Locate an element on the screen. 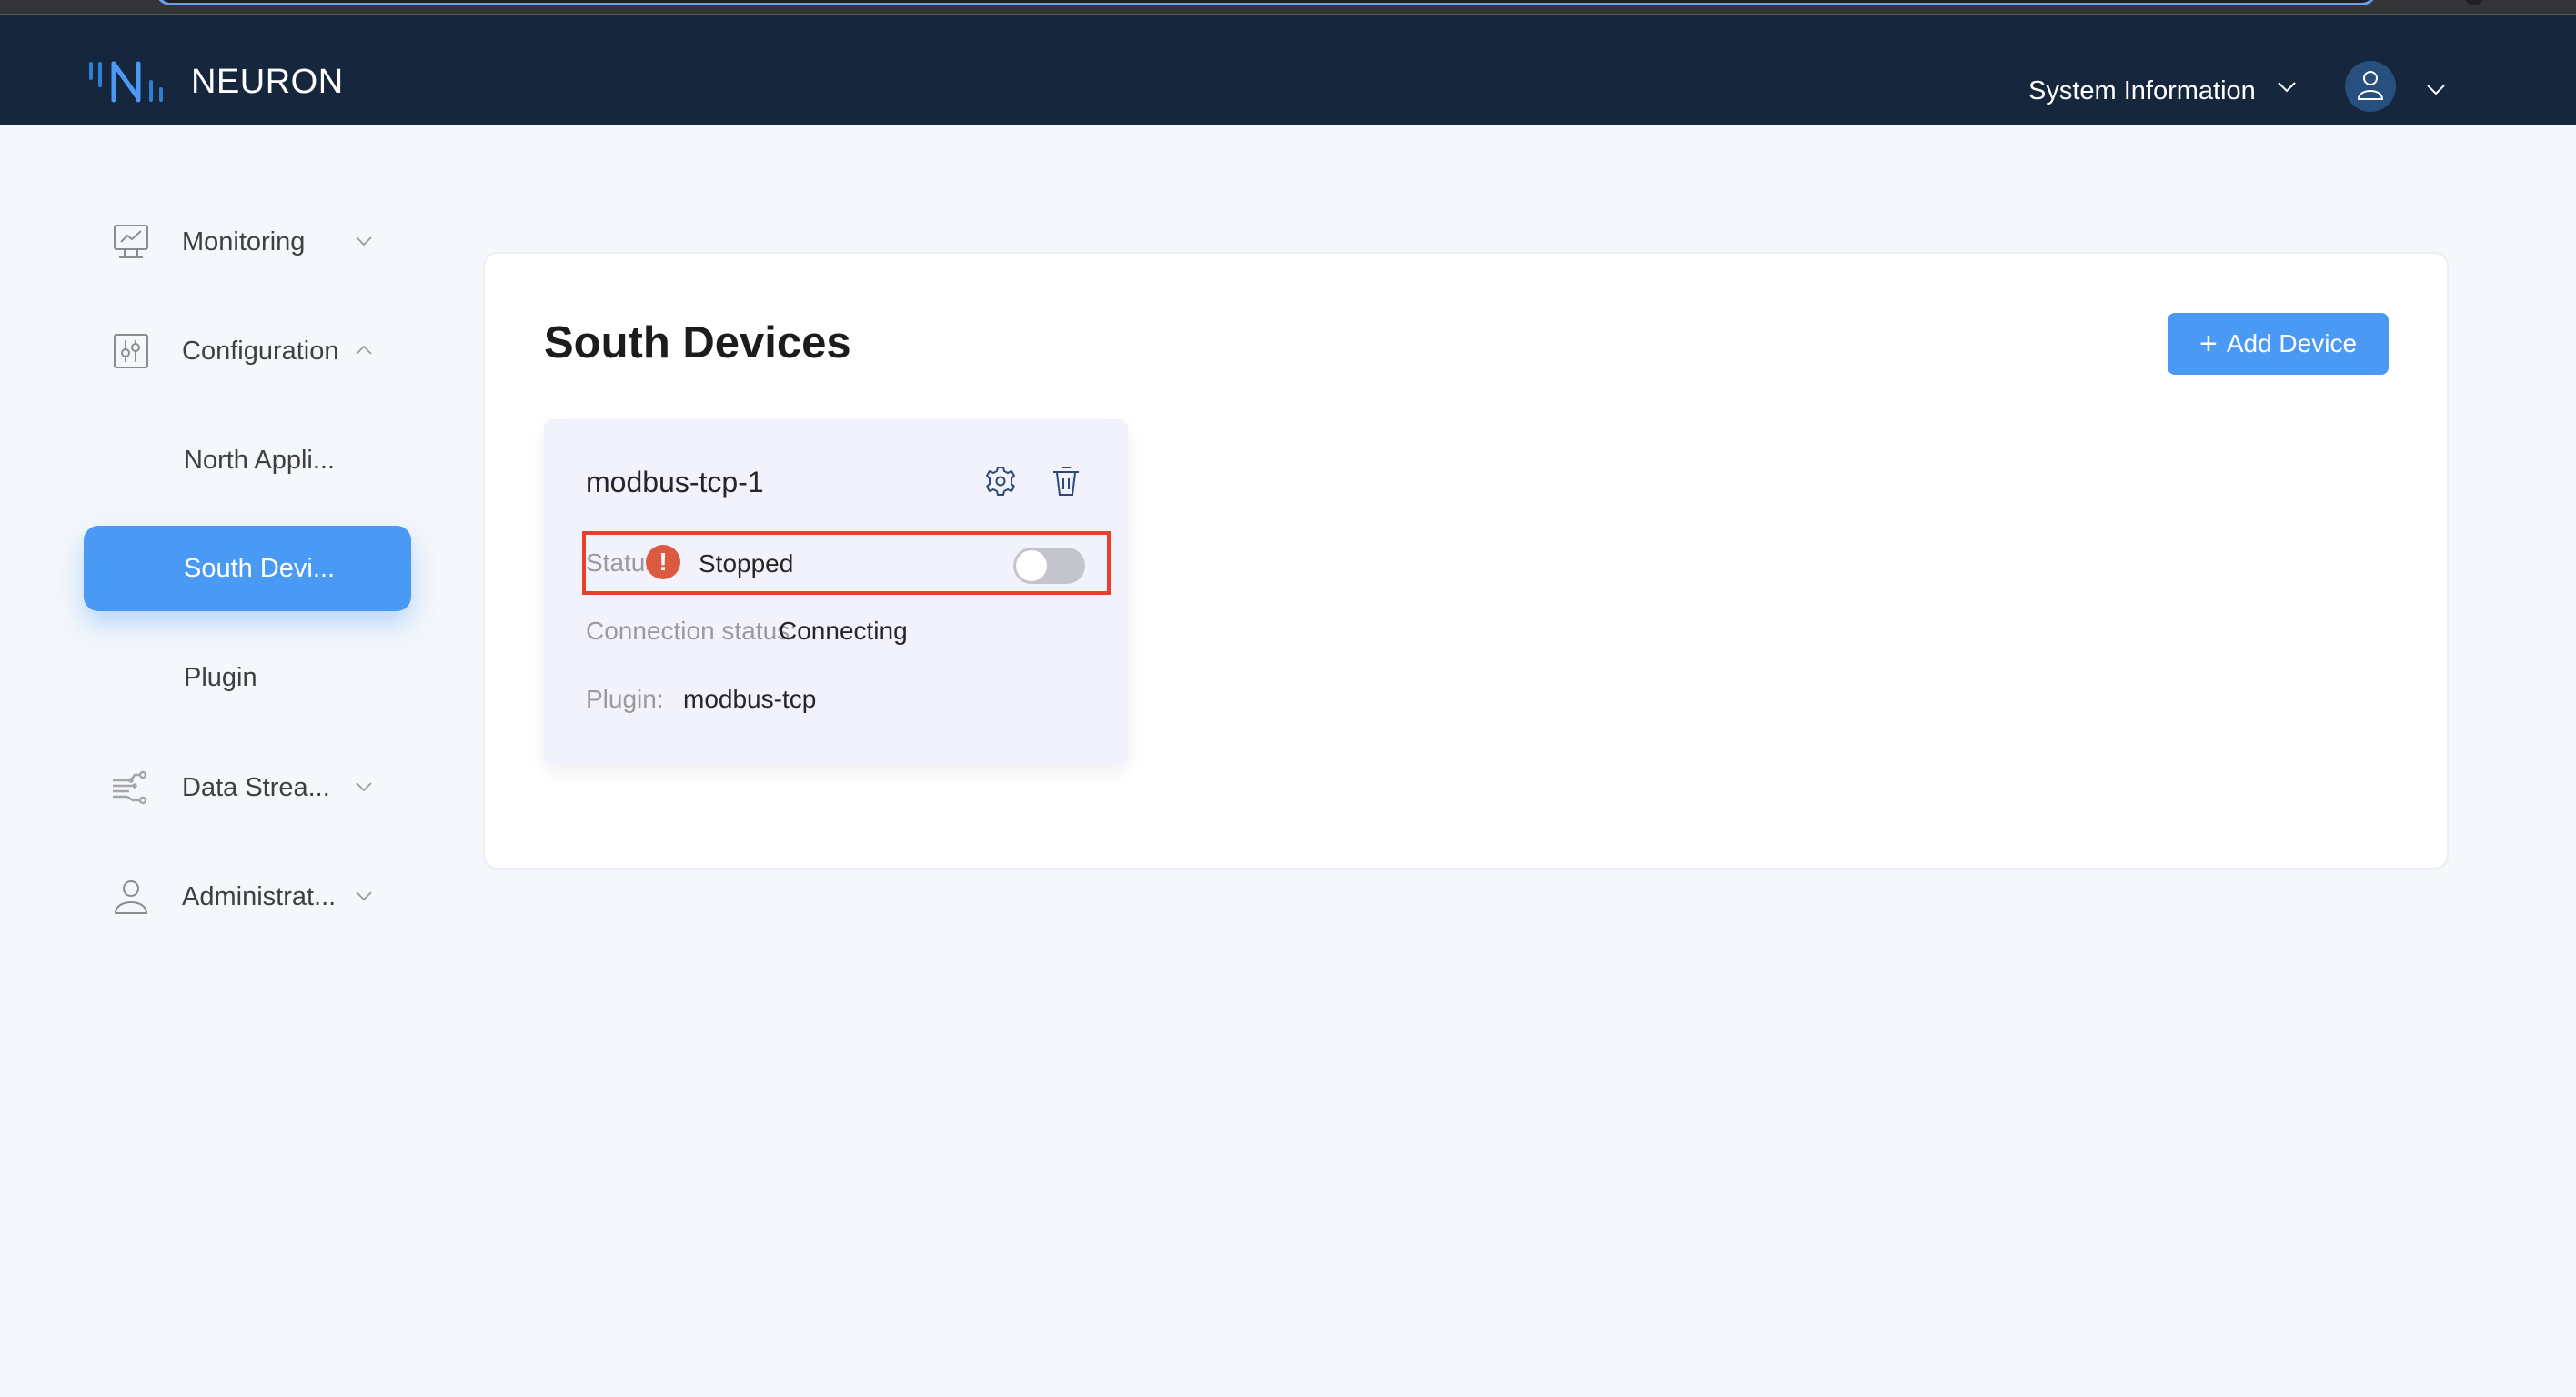  user-avatar is located at coordinates (2370, 86).